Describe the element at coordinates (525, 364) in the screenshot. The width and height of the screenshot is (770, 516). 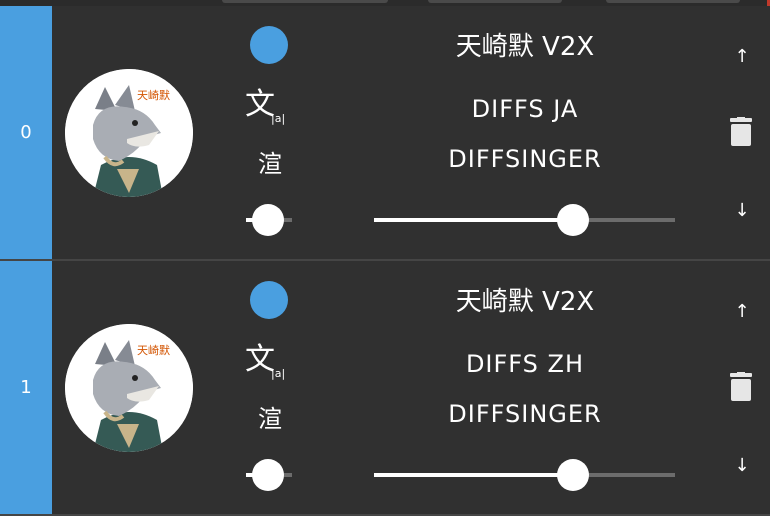
I see `phonemizer-label: DIFFS ZH` at that location.